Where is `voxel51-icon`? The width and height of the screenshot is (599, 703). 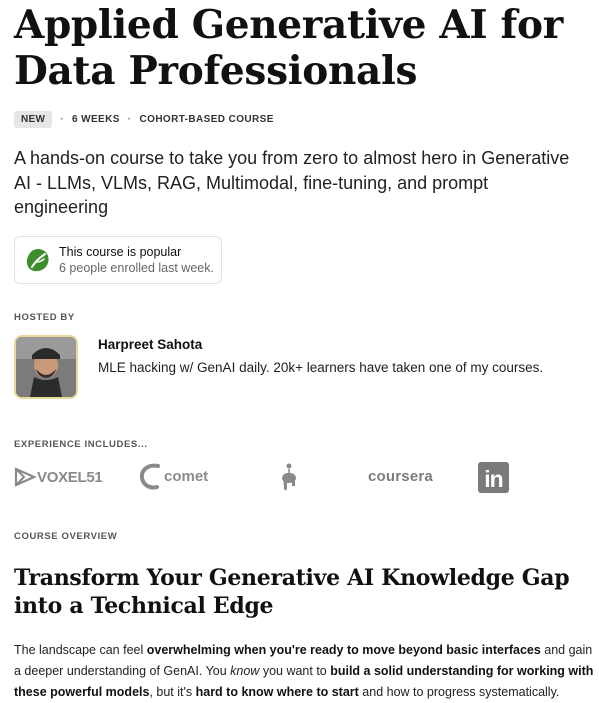 voxel51-icon is located at coordinates (25, 477).